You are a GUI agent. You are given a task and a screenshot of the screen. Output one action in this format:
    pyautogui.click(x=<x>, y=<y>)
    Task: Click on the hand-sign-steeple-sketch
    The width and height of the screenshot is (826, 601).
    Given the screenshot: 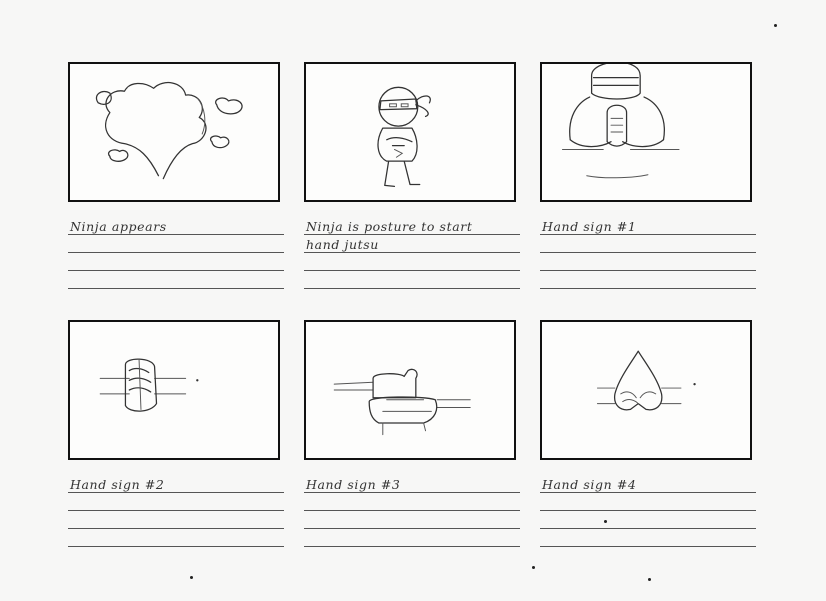 What is the action you would take?
    pyautogui.click(x=646, y=380)
    